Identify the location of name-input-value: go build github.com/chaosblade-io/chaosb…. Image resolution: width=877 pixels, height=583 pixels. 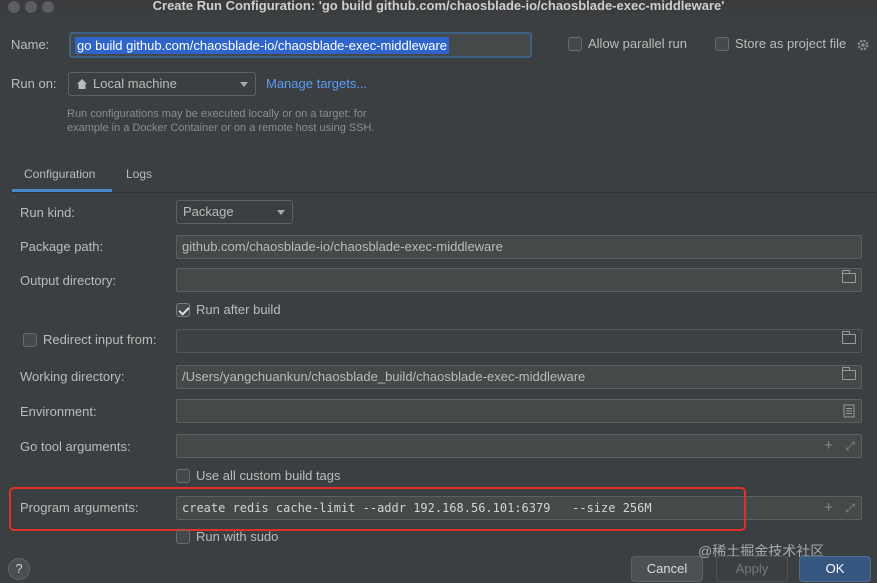
(262, 45).